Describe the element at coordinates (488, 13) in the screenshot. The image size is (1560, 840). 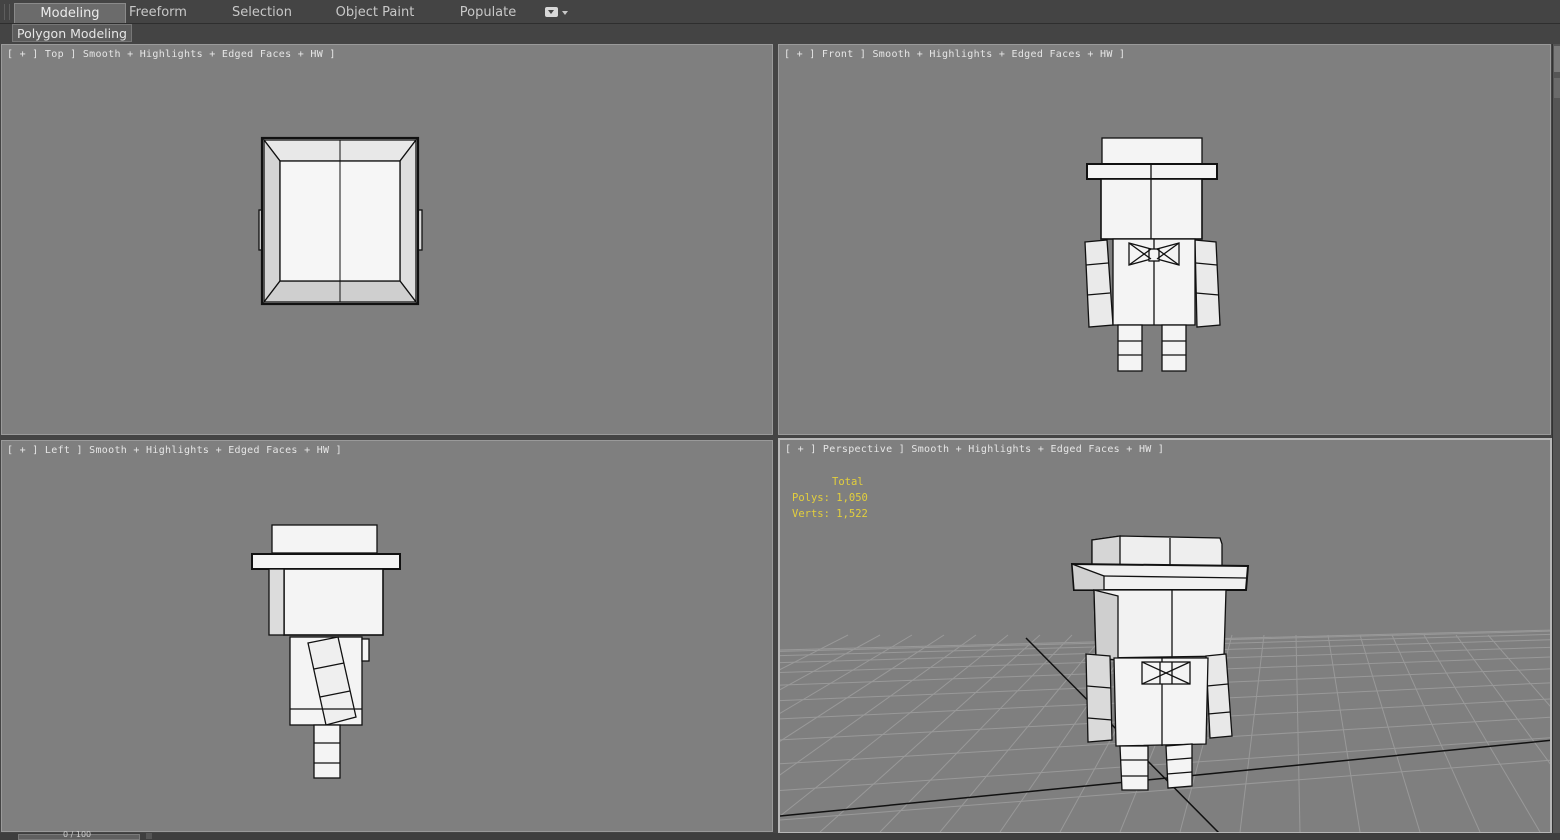
I see `tab-populate: Populate` at that location.